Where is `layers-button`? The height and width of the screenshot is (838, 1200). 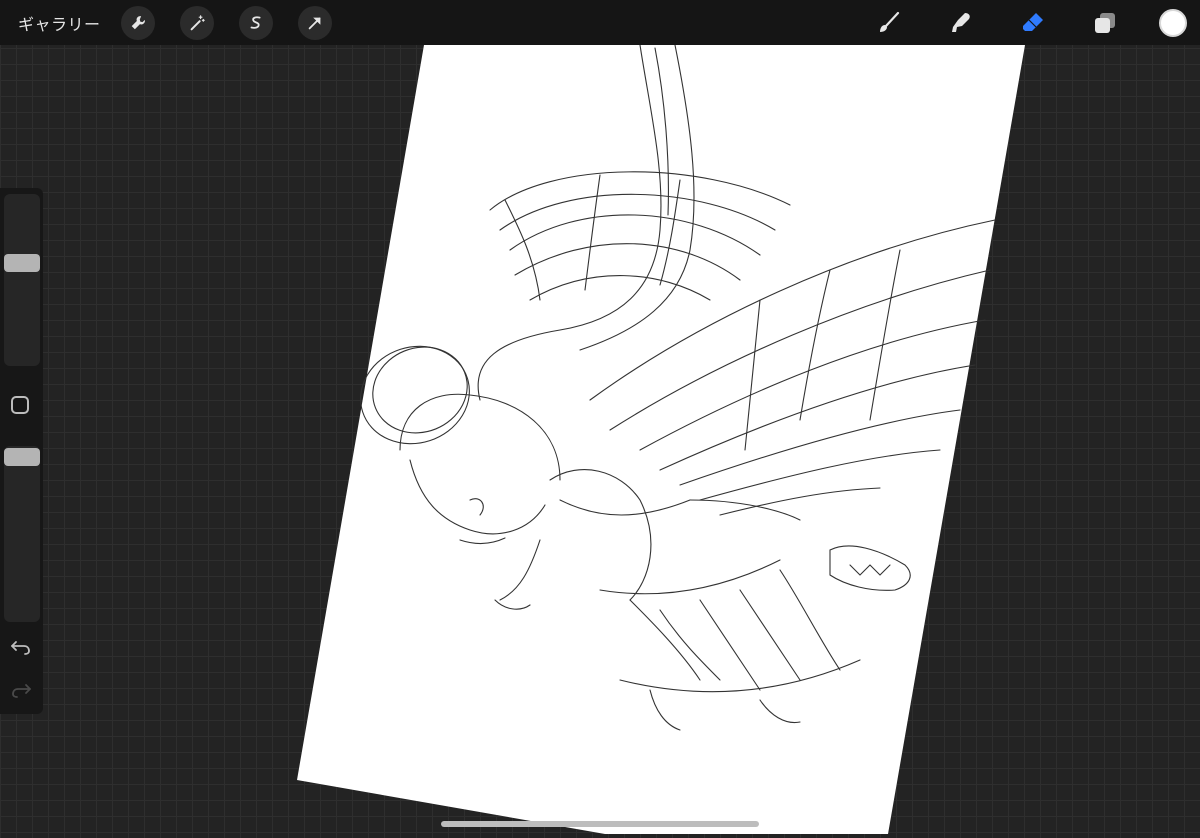
layers-button is located at coordinates (1105, 23).